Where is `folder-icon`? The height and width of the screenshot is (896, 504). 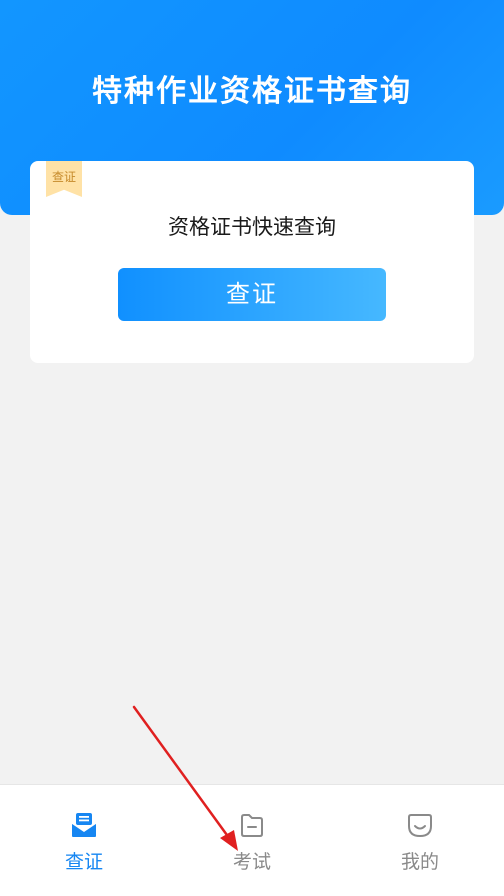 folder-icon is located at coordinates (252, 825).